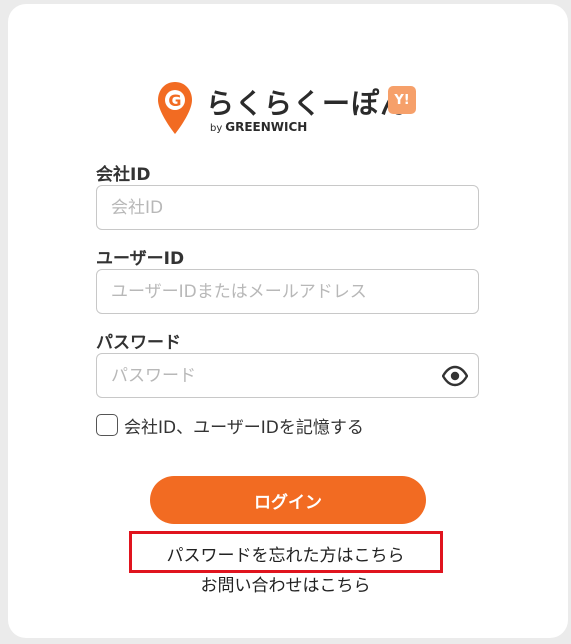  I want to click on byline-company: GREENWICH, so click(266, 127).